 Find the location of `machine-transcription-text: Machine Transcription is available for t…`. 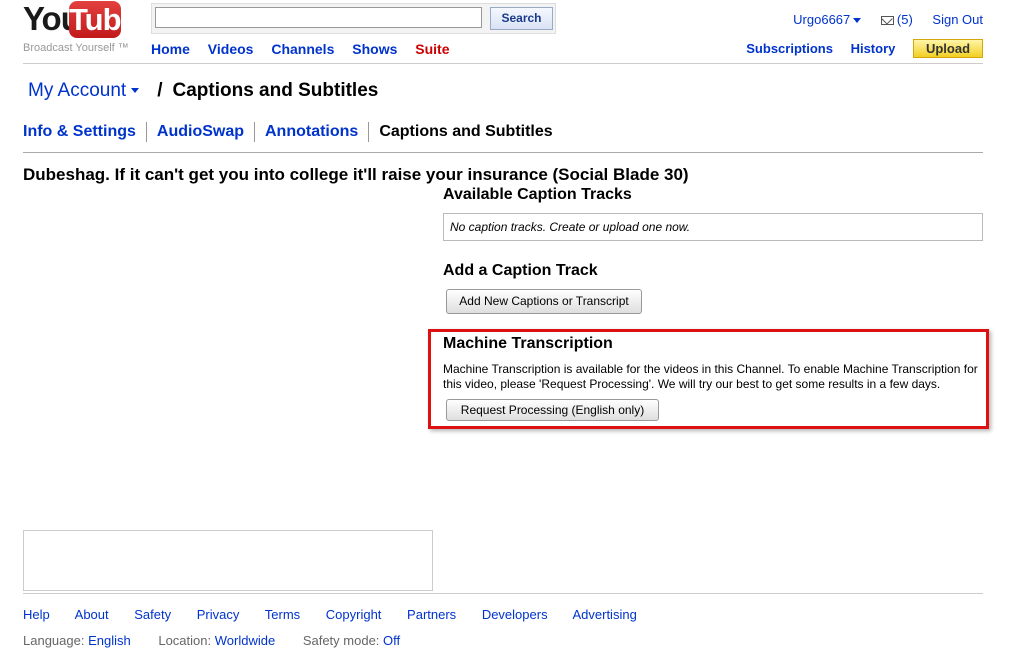

machine-transcription-text: Machine Transcription is available for t… is located at coordinates (710, 376).